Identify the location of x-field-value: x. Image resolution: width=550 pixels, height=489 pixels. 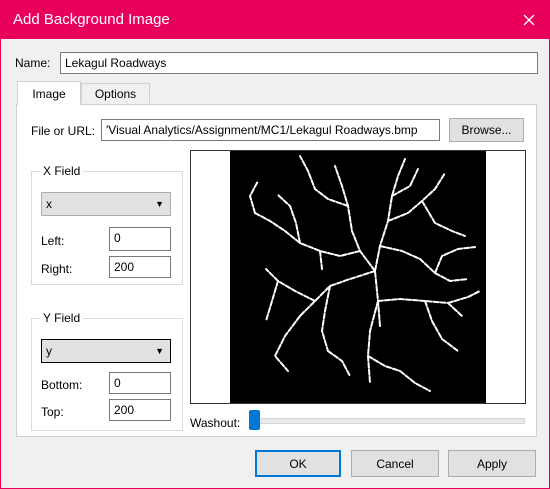
(49, 204).